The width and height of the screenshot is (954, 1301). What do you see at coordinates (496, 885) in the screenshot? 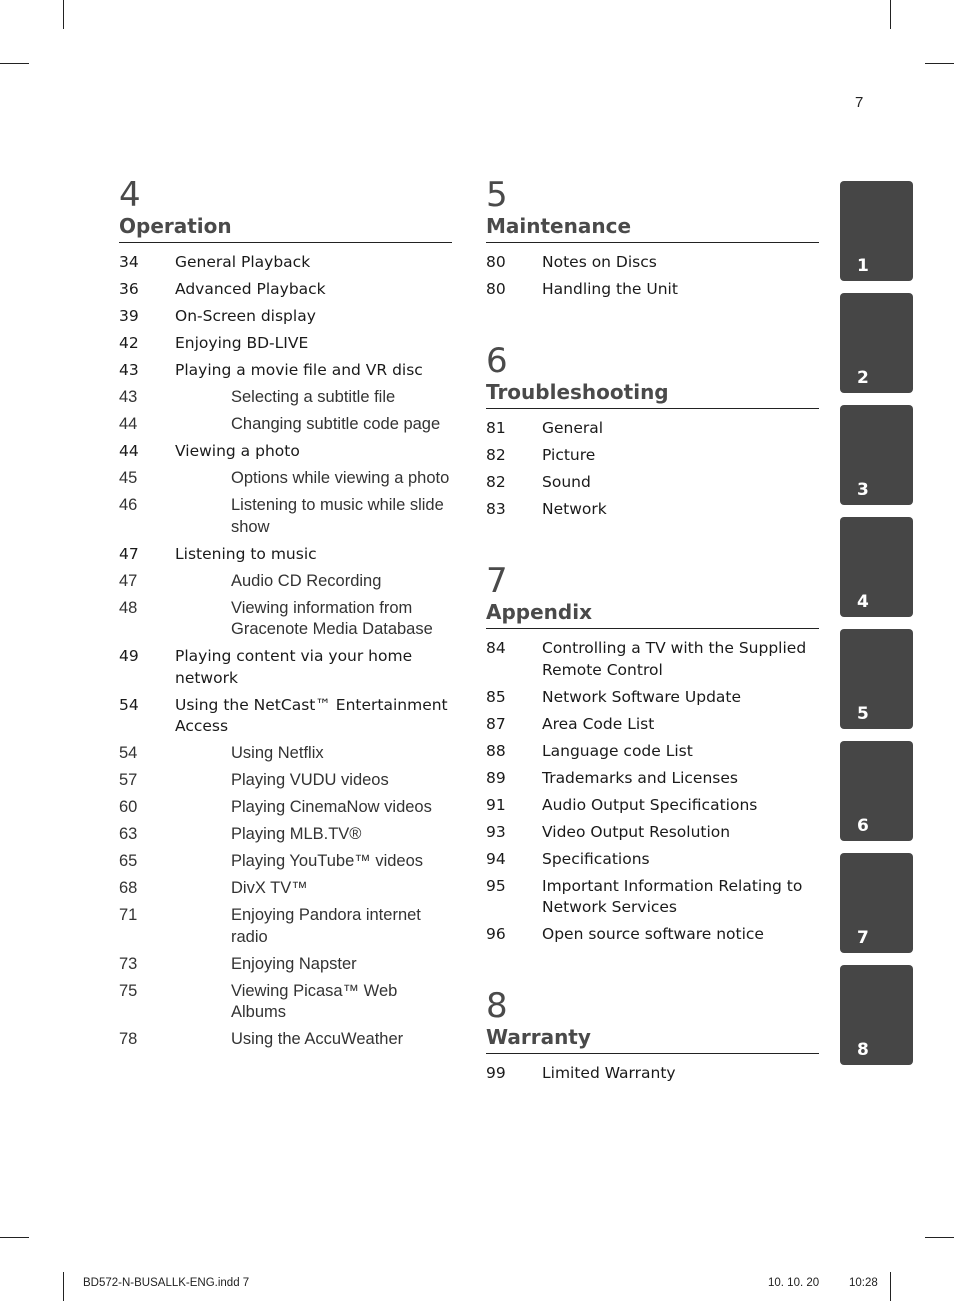
I see `toc-page-number: 95` at bounding box center [496, 885].